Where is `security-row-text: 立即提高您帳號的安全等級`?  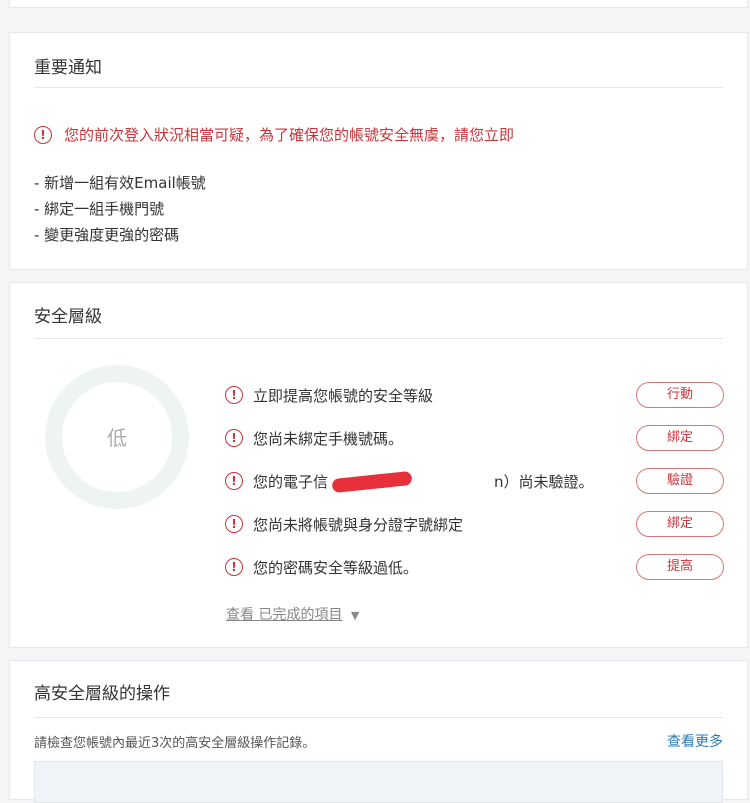 security-row-text: 立即提高您帳號的安全等級 is located at coordinates (343, 395).